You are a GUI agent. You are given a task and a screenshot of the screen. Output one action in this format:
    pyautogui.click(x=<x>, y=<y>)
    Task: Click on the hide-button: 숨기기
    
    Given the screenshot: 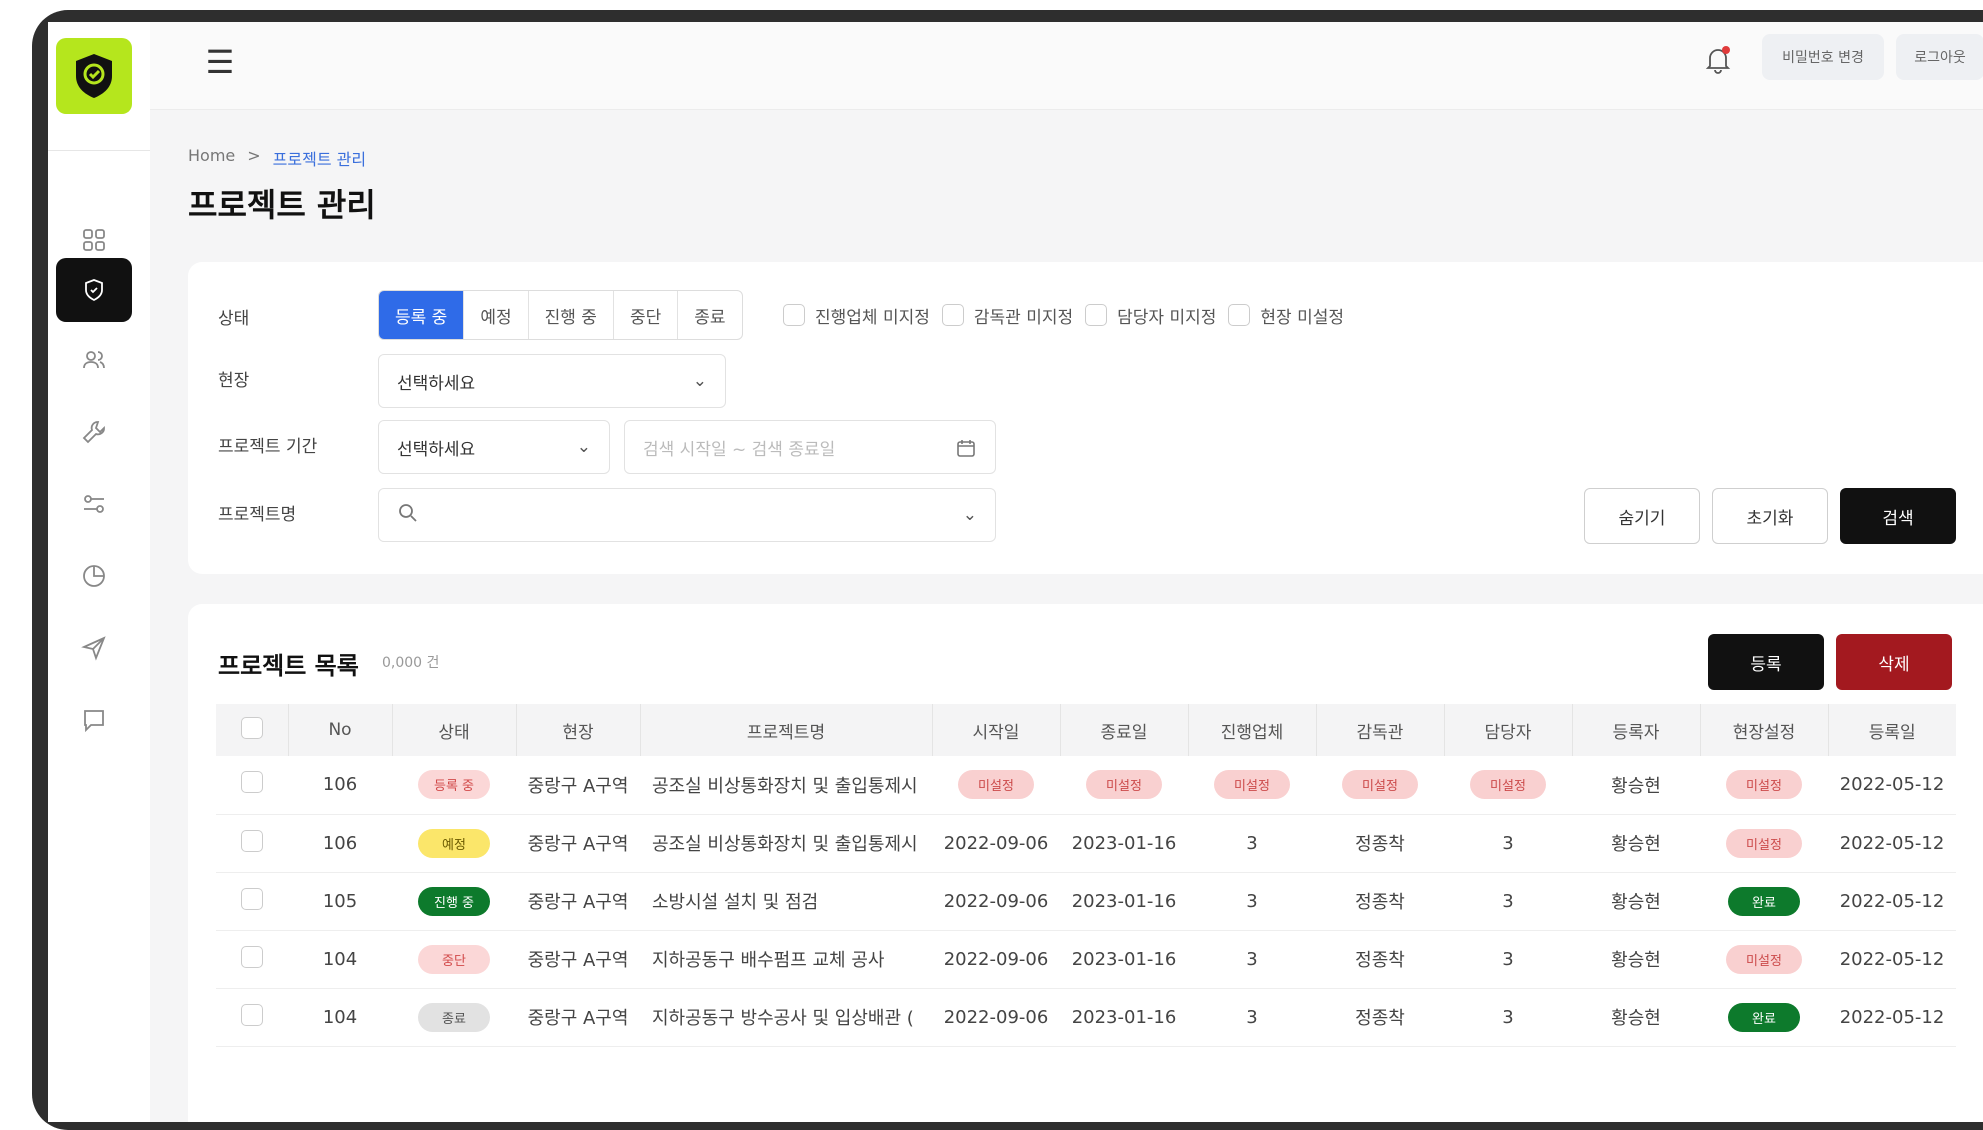 What is the action you would take?
    pyautogui.click(x=1642, y=516)
    